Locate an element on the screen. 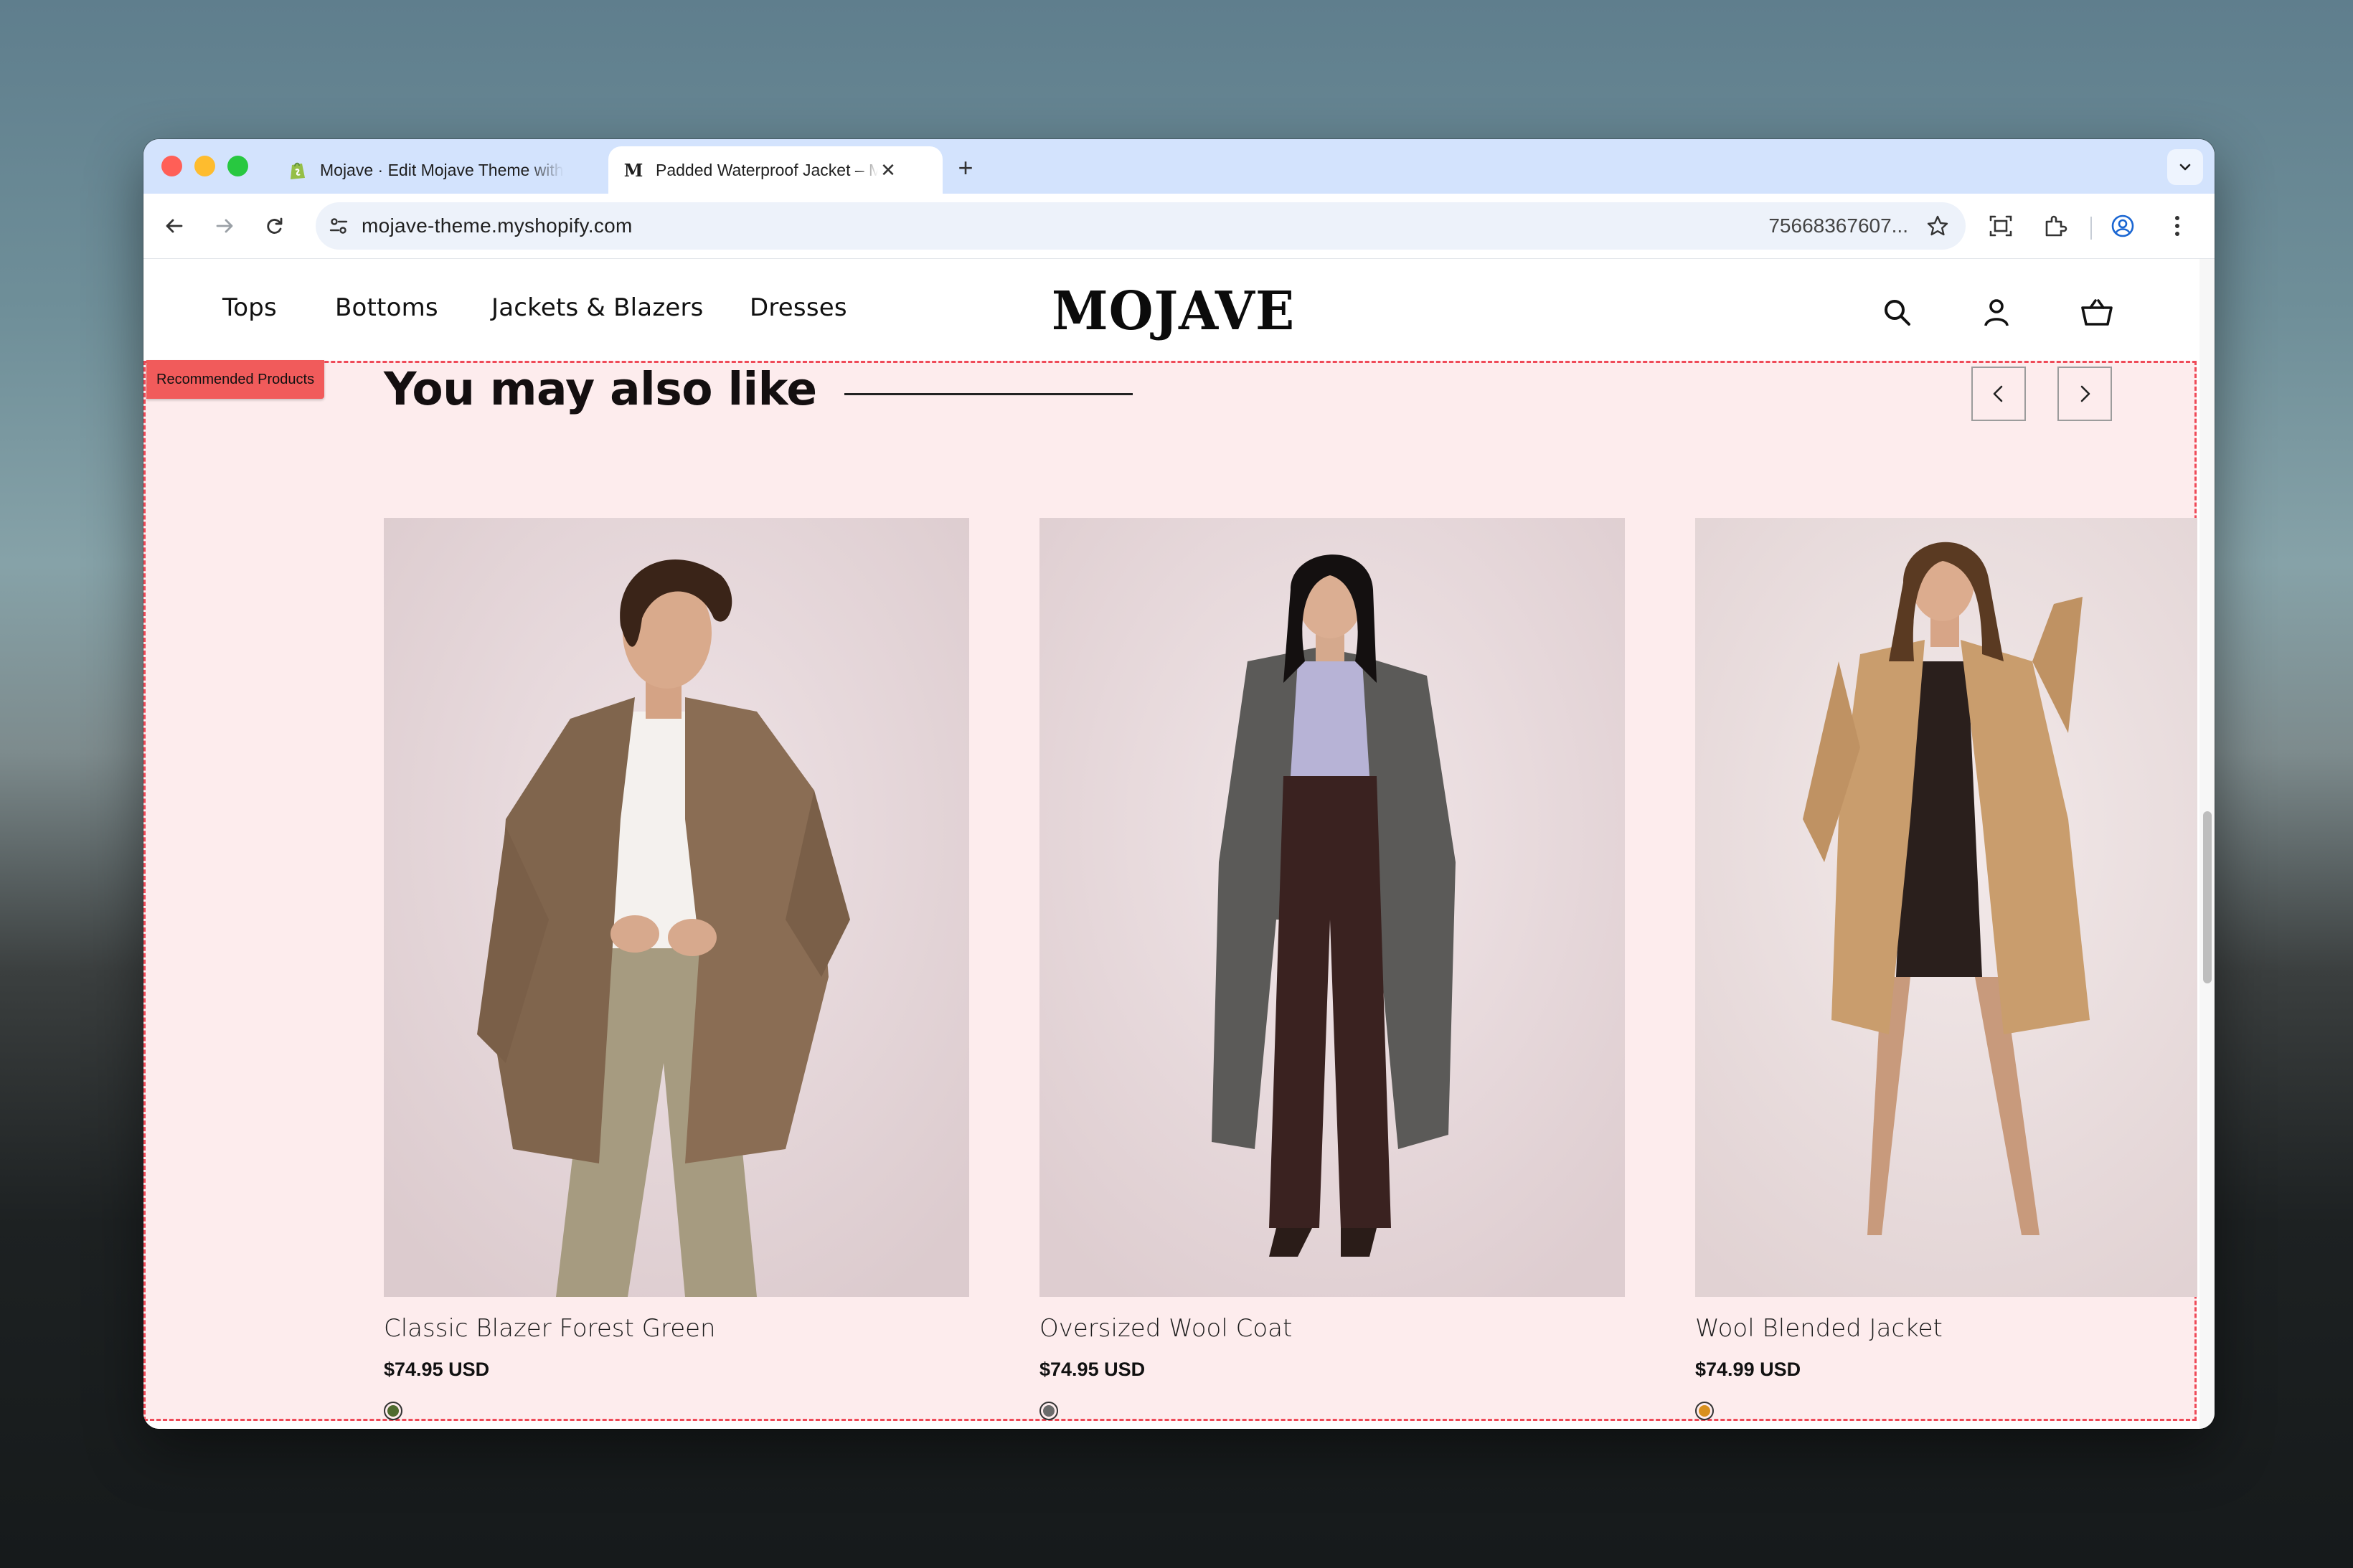  screen-capture-button is located at coordinates (2001, 226).